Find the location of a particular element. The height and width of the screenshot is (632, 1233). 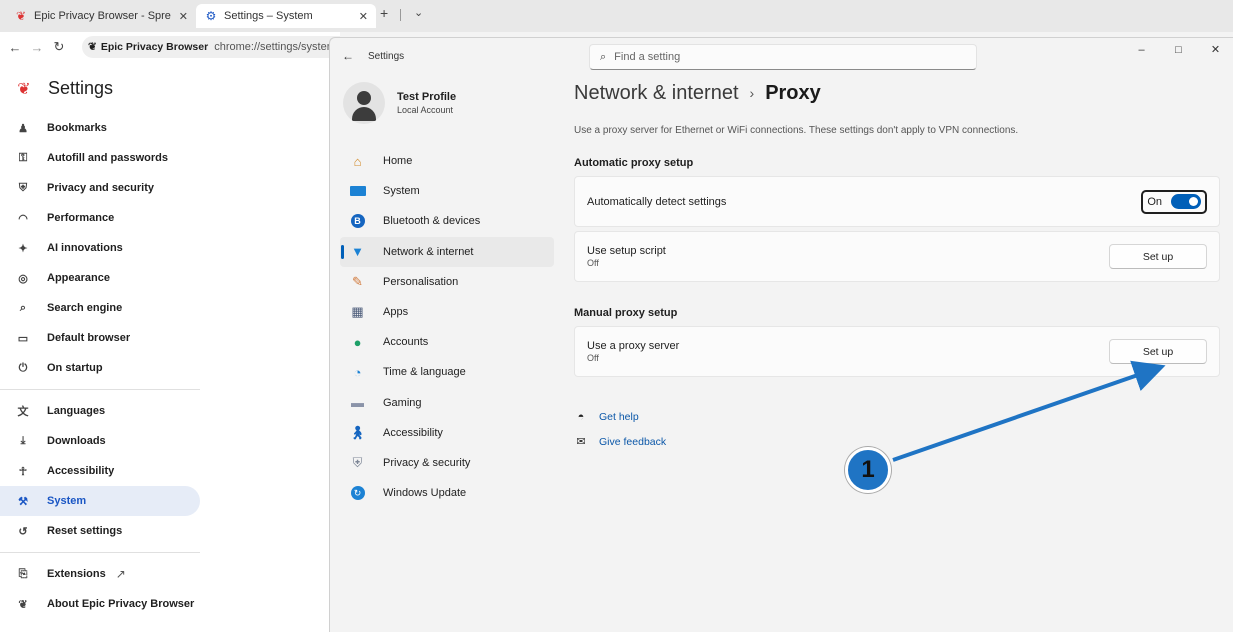

auto-detect-card: Automatically detect settings On is located at coordinates (897, 201).